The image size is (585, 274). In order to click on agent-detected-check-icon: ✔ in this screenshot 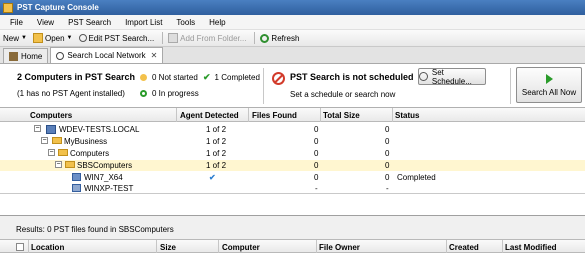, I will do `click(212, 177)`.